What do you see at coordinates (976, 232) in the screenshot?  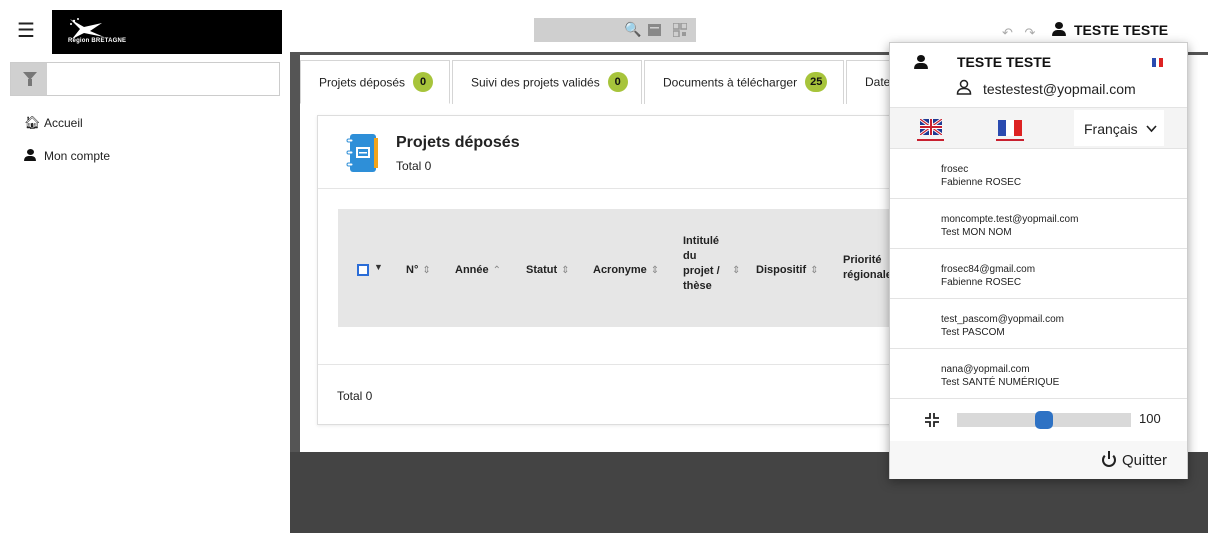 I see `account-name: Test MON NOM` at bounding box center [976, 232].